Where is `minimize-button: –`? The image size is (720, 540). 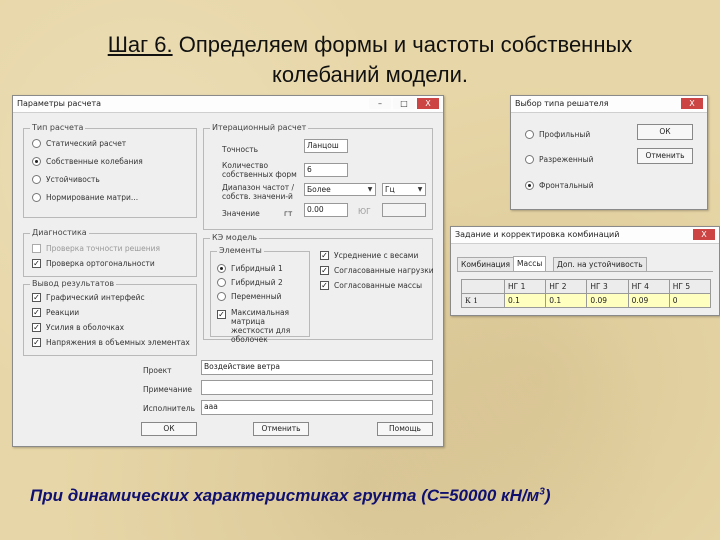 minimize-button: – is located at coordinates (380, 103).